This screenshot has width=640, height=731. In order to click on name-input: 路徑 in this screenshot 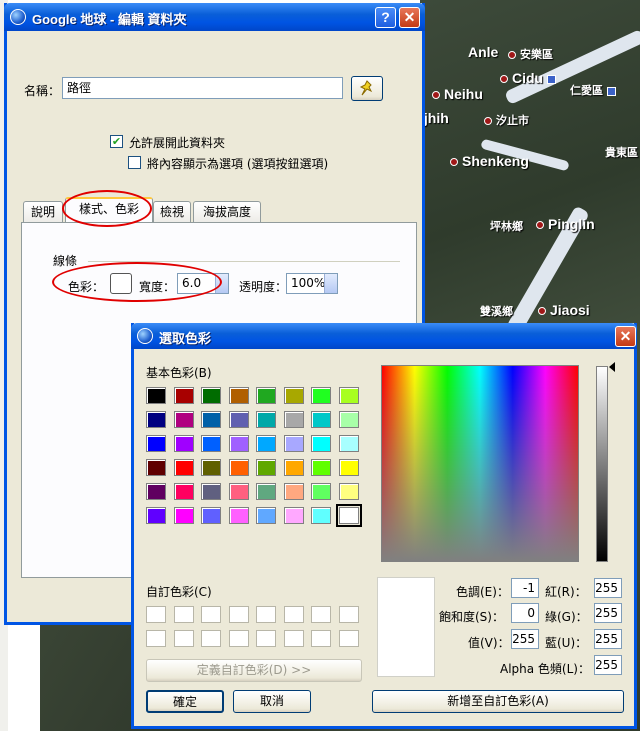, I will do `click(202, 88)`.